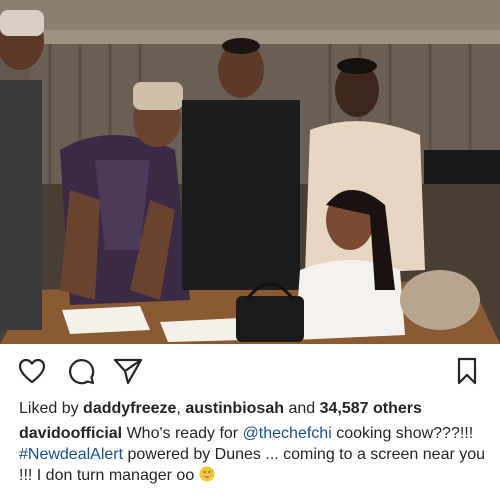  What do you see at coordinates (402, 433) in the screenshot?
I see `caption-text-2: cooking show???!!!` at bounding box center [402, 433].